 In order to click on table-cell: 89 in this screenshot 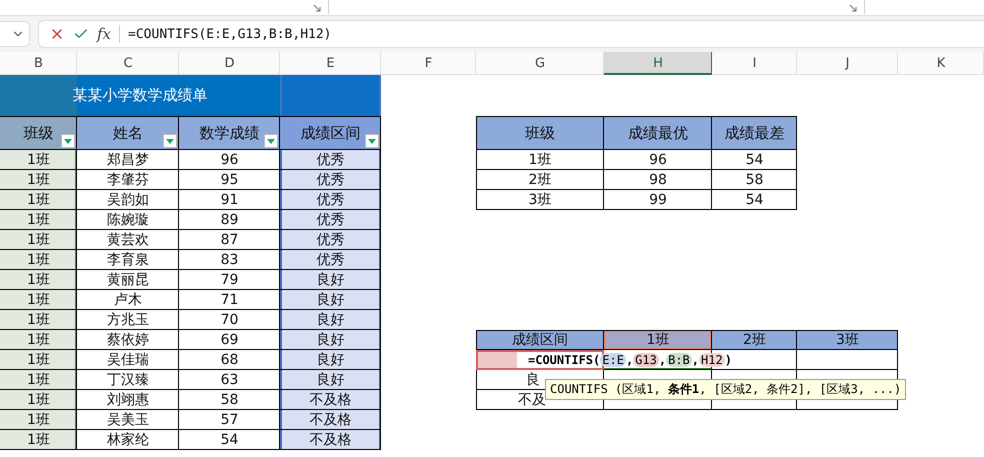, I will do `click(229, 220)`.